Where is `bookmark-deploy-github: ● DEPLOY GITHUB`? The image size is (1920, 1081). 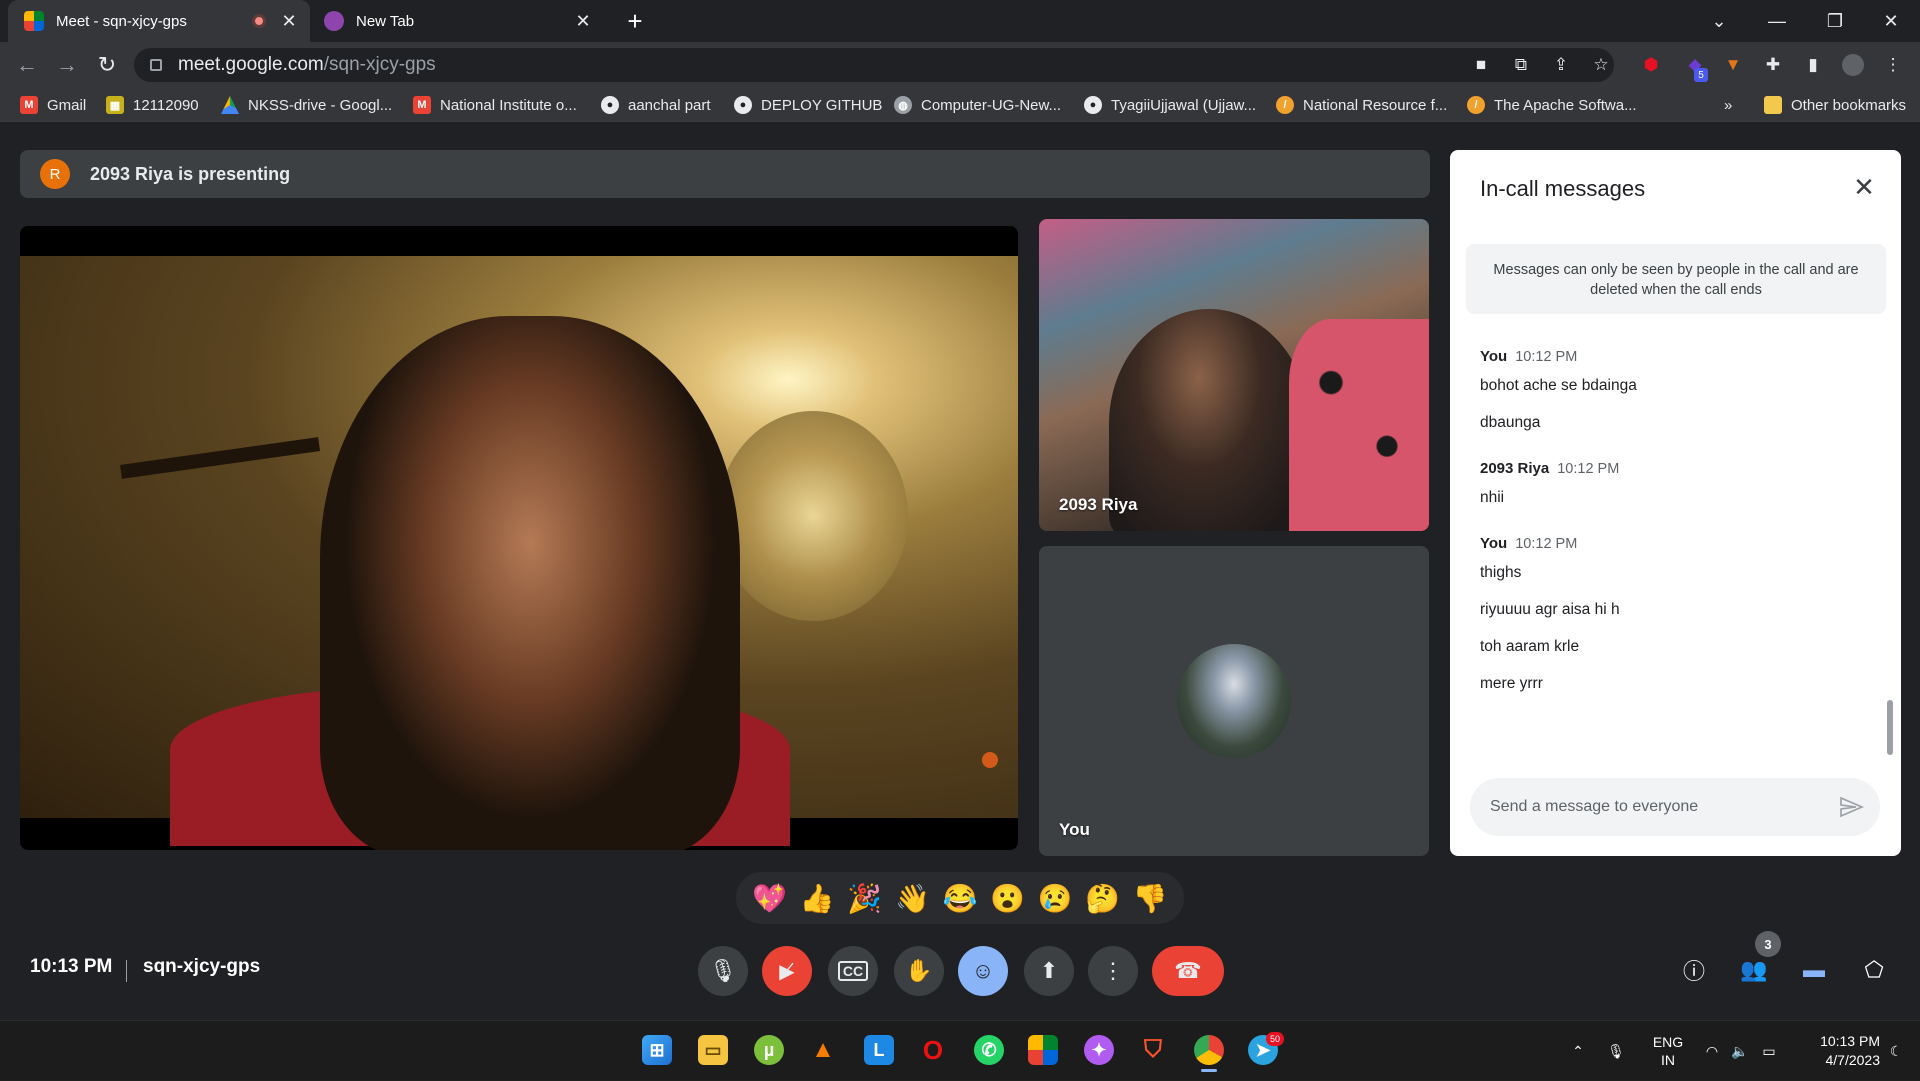
bookmark-deploy-github: ● DEPLOY GITHUB is located at coordinates (808, 105).